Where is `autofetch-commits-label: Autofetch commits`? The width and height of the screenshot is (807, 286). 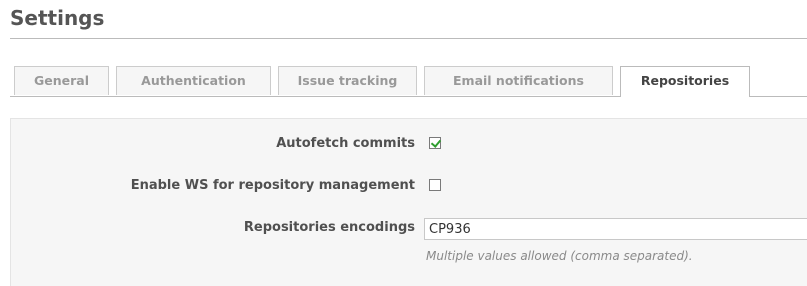 autofetch-commits-label: Autofetch commits is located at coordinates (345, 143).